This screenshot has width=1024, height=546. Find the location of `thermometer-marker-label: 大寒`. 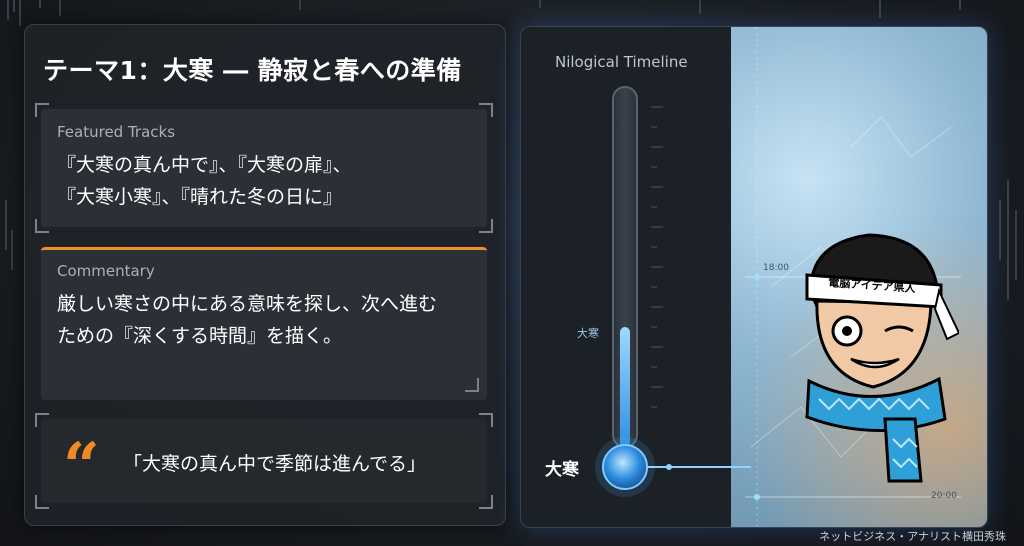

thermometer-marker-label: 大寒 is located at coordinates (588, 333).